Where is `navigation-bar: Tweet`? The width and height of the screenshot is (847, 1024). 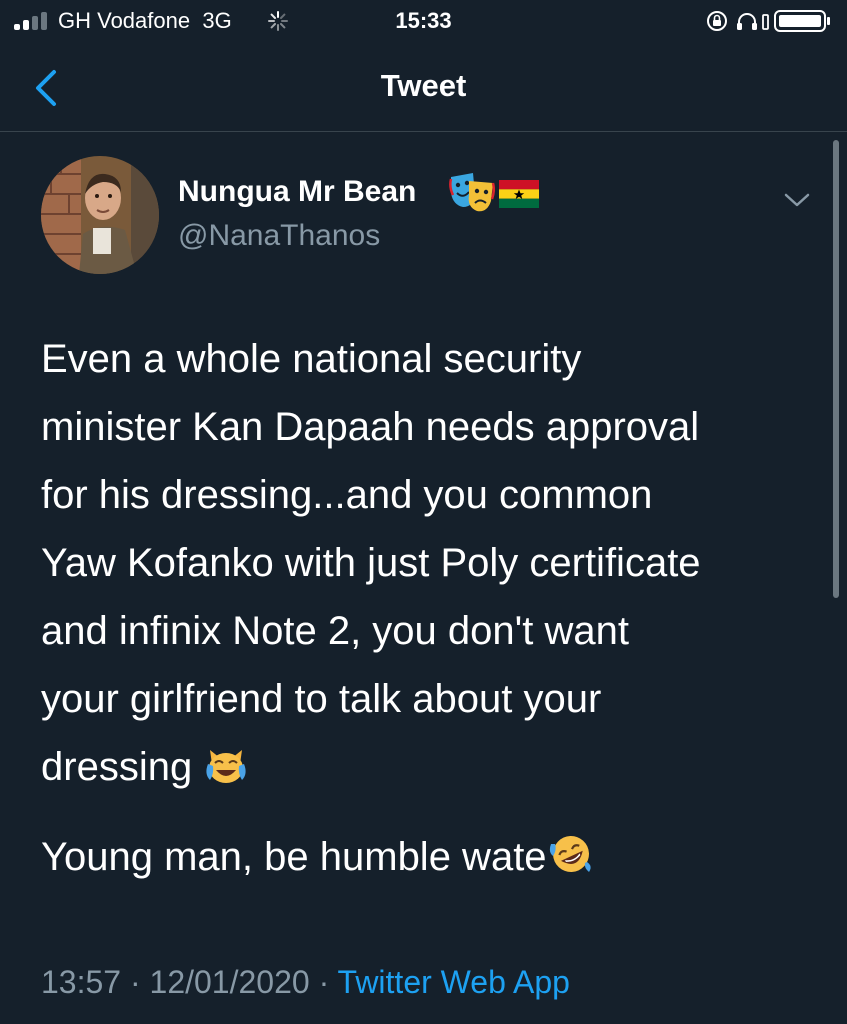
navigation-bar: Tweet is located at coordinates (423, 88).